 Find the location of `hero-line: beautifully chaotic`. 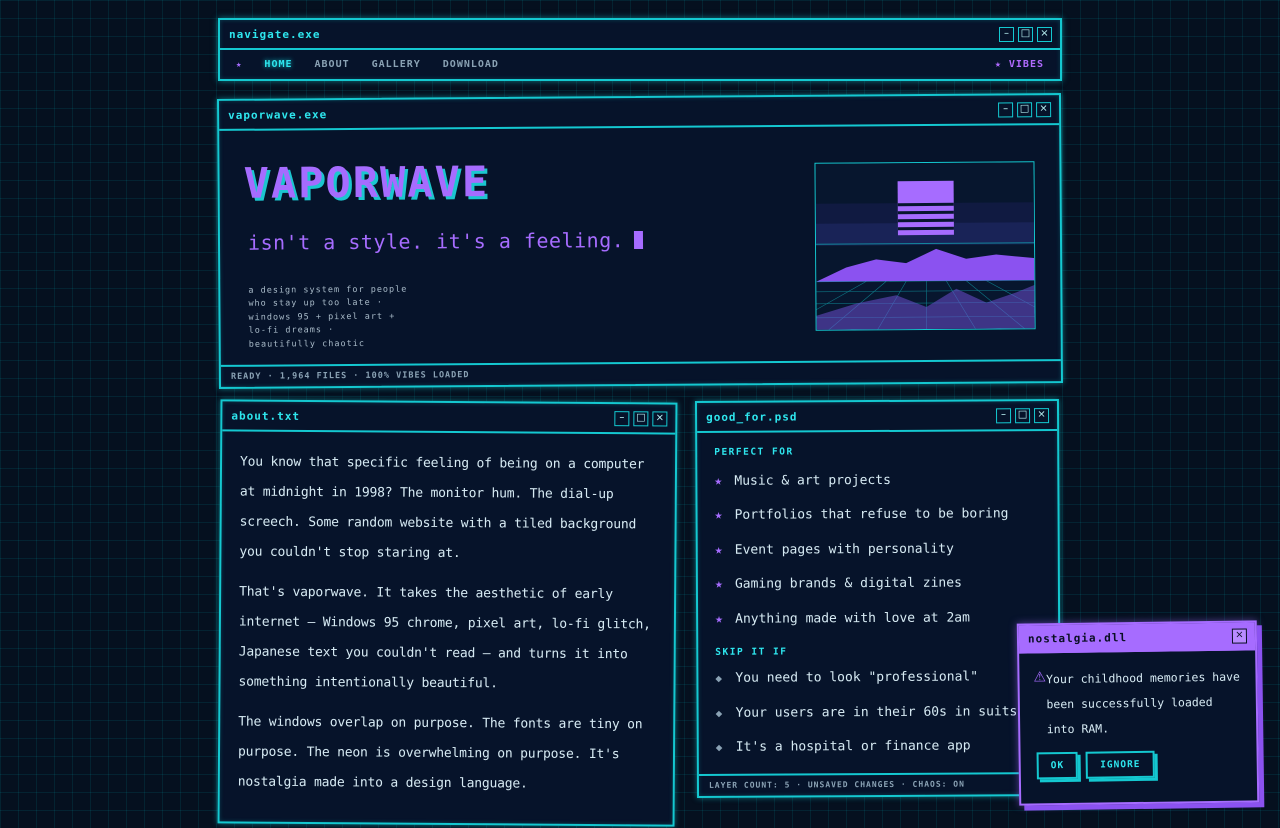

hero-line: beautifully chaotic is located at coordinates (306, 344).